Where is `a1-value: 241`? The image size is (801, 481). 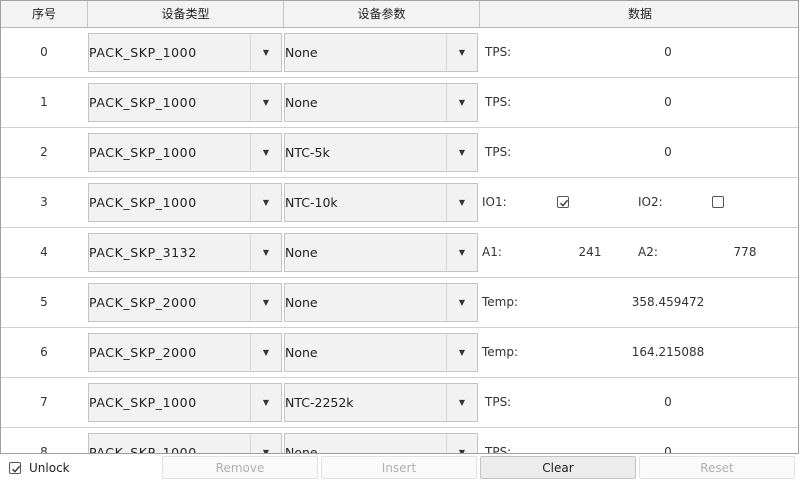 a1-value: 241 is located at coordinates (590, 252).